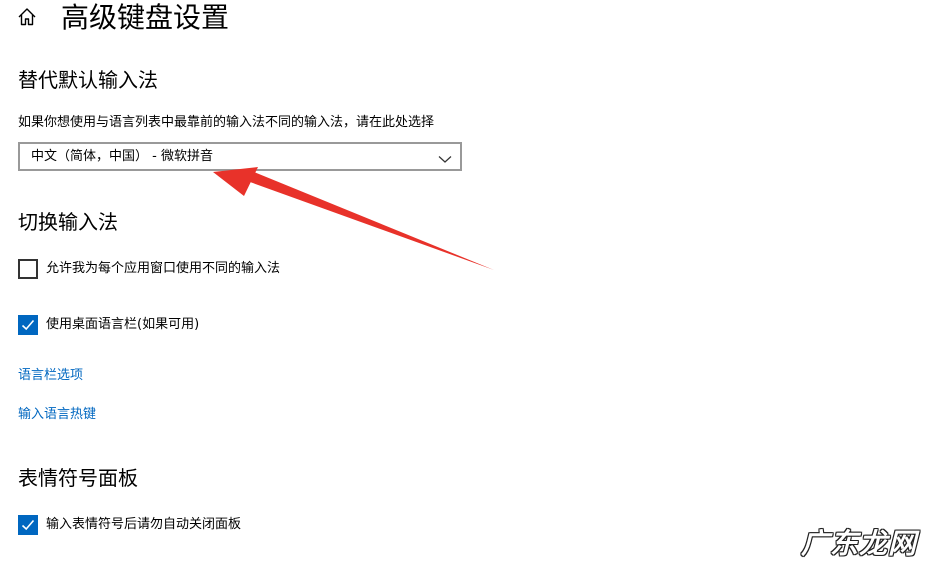 Image resolution: width=951 pixels, height=574 pixels. I want to click on language-bar-options-link: 语言栏选项, so click(50, 376).